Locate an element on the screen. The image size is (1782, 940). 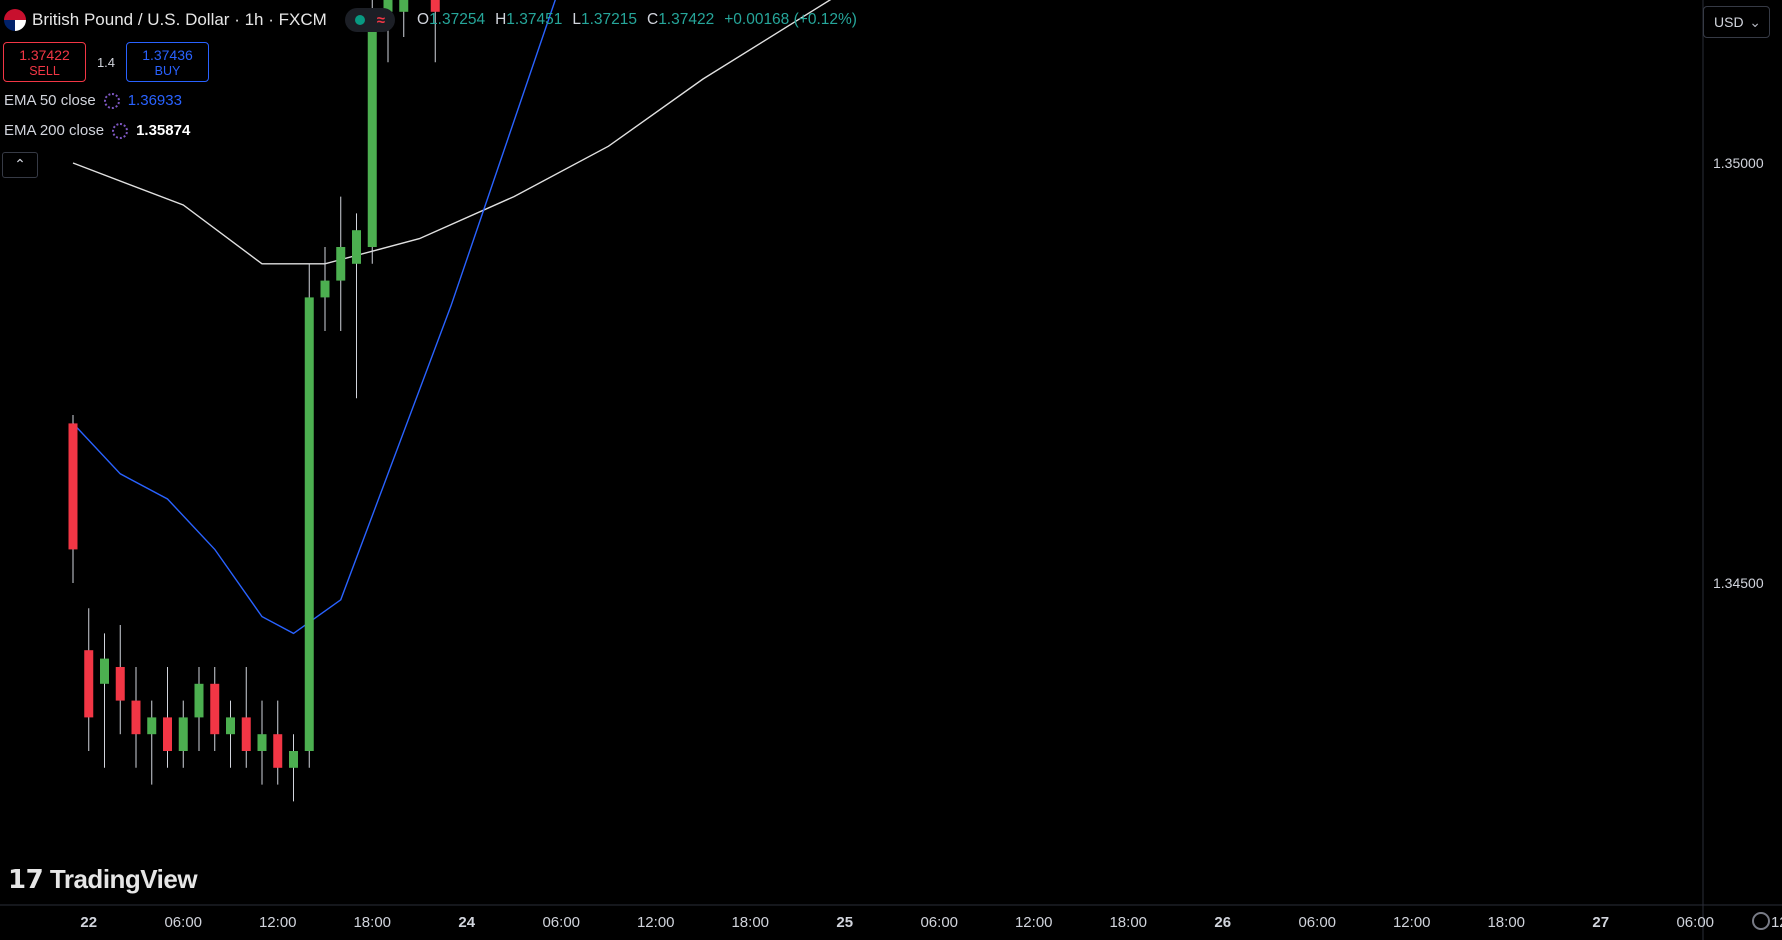
tradingview-mark-icon: 𝟭𝟳 is located at coordinates (29, 879).